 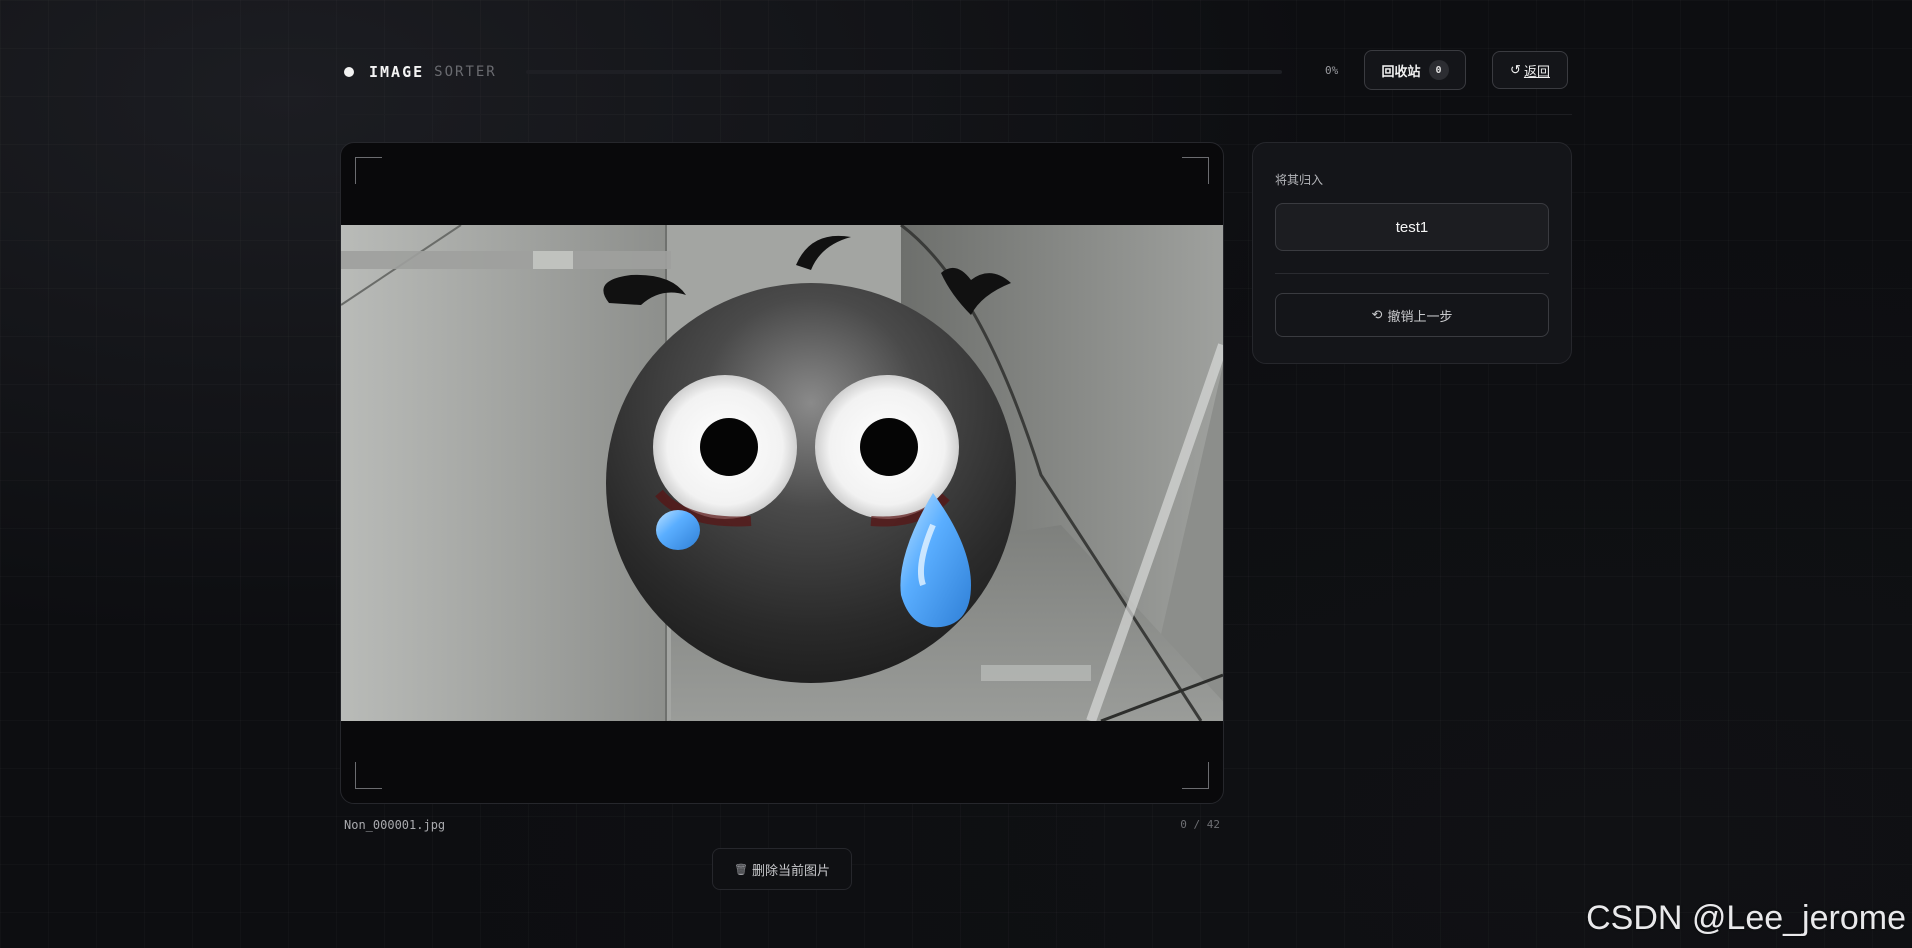 What do you see at coordinates (1412, 227) in the screenshot?
I see `category-button-test1: test1` at bounding box center [1412, 227].